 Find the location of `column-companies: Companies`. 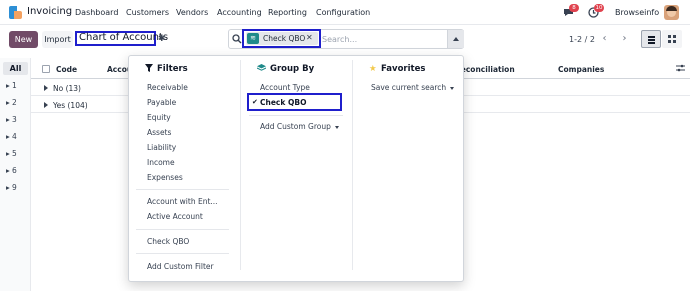

column-companies: Companies is located at coordinates (581, 69).